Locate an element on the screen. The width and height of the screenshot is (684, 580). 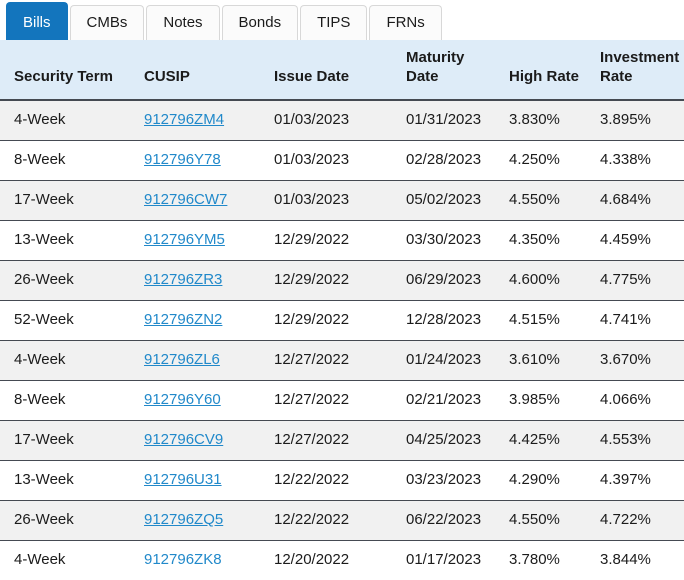
cusip-link: 912796CW7 is located at coordinates (185, 199).